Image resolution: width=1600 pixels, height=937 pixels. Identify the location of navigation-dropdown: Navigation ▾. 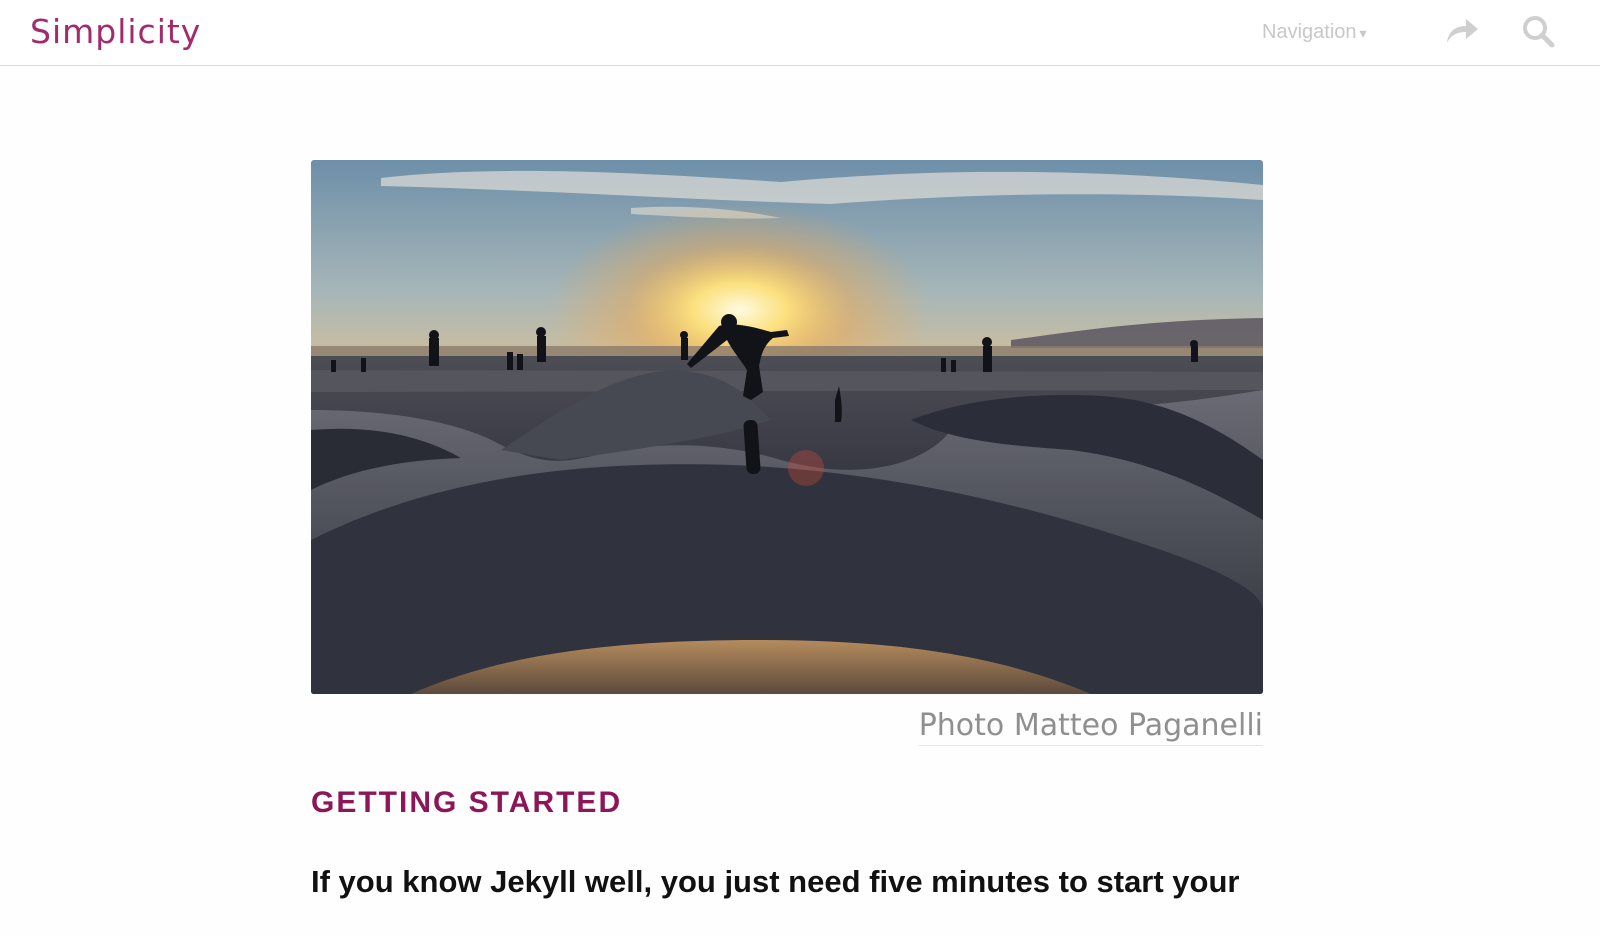
(1314, 32).